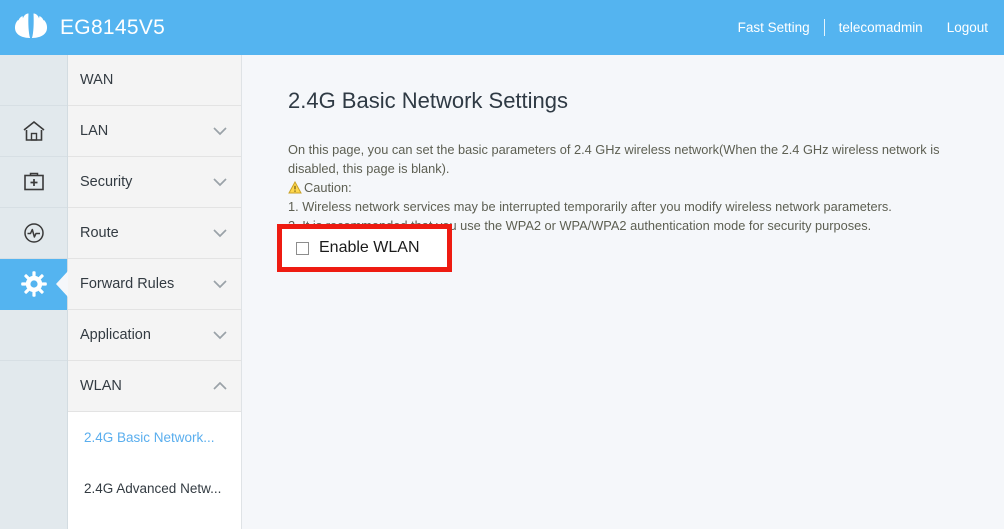 This screenshot has height=529, width=1004. I want to click on first-aid-kit-icon, so click(33, 181).